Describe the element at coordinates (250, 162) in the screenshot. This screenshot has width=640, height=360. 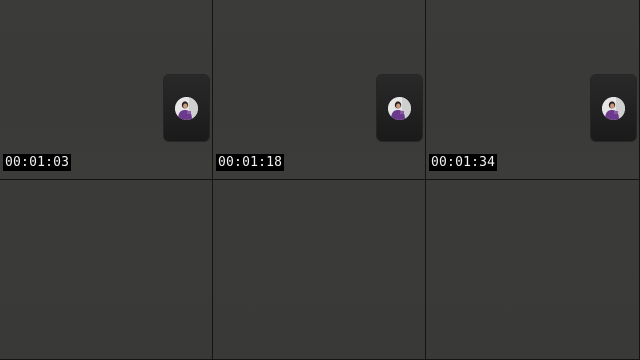
I see `timestamp-label: 00:01:18` at that location.